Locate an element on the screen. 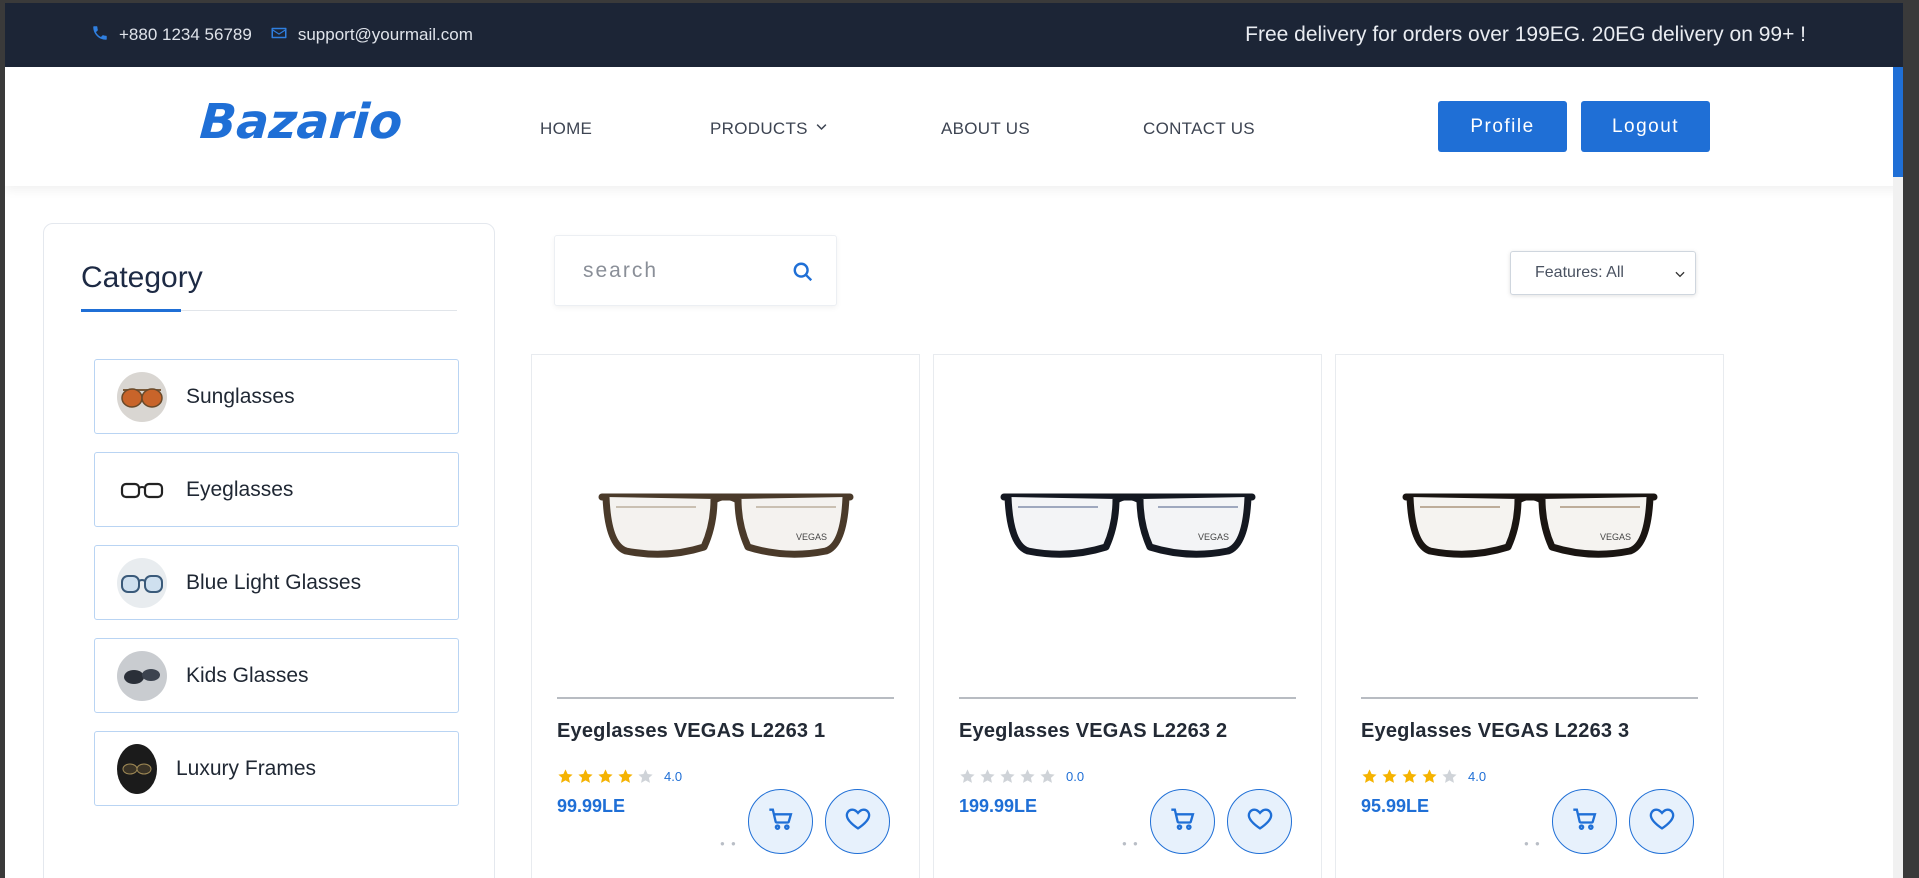 Image resolution: width=1919 pixels, height=878 pixels. category-divider-accent is located at coordinates (131, 310).